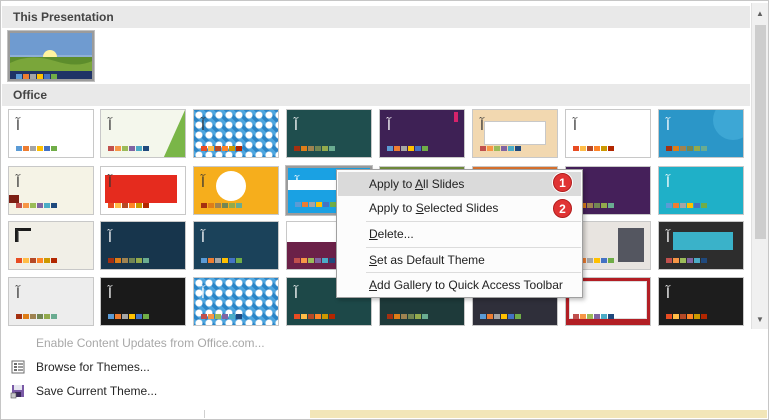 This screenshot has height=420, width=769. What do you see at coordinates (434, 208) in the screenshot?
I see `menu-item-label: Apply to Selected Slides` at bounding box center [434, 208].